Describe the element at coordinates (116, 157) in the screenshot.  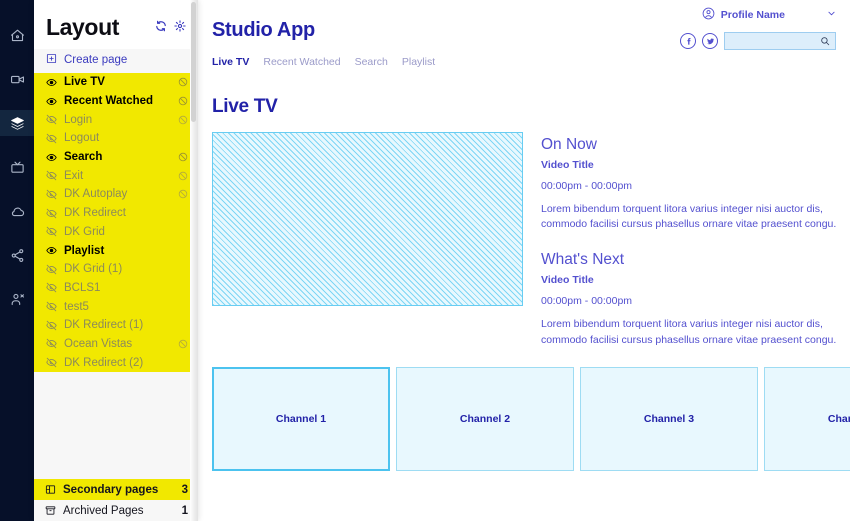
I see `page-list-item: Search` at that location.